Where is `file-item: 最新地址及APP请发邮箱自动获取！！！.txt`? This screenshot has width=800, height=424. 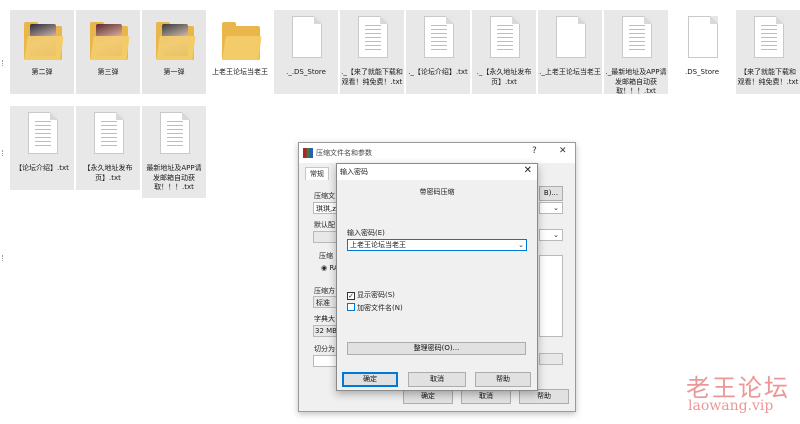 file-item: 最新地址及APP请发邮箱自动获取！！！.txt is located at coordinates (174, 152).